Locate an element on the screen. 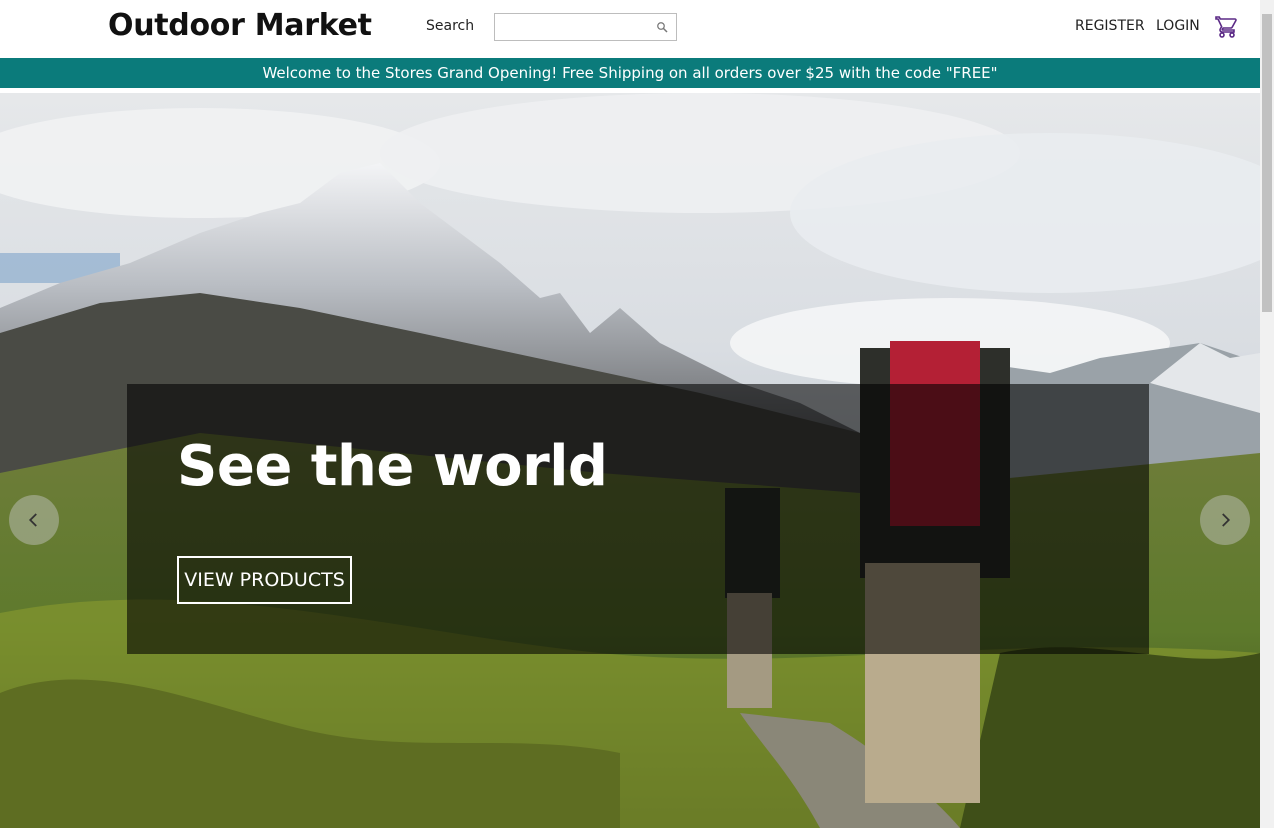  site-logo: Outdoor Market is located at coordinates (240, 25).